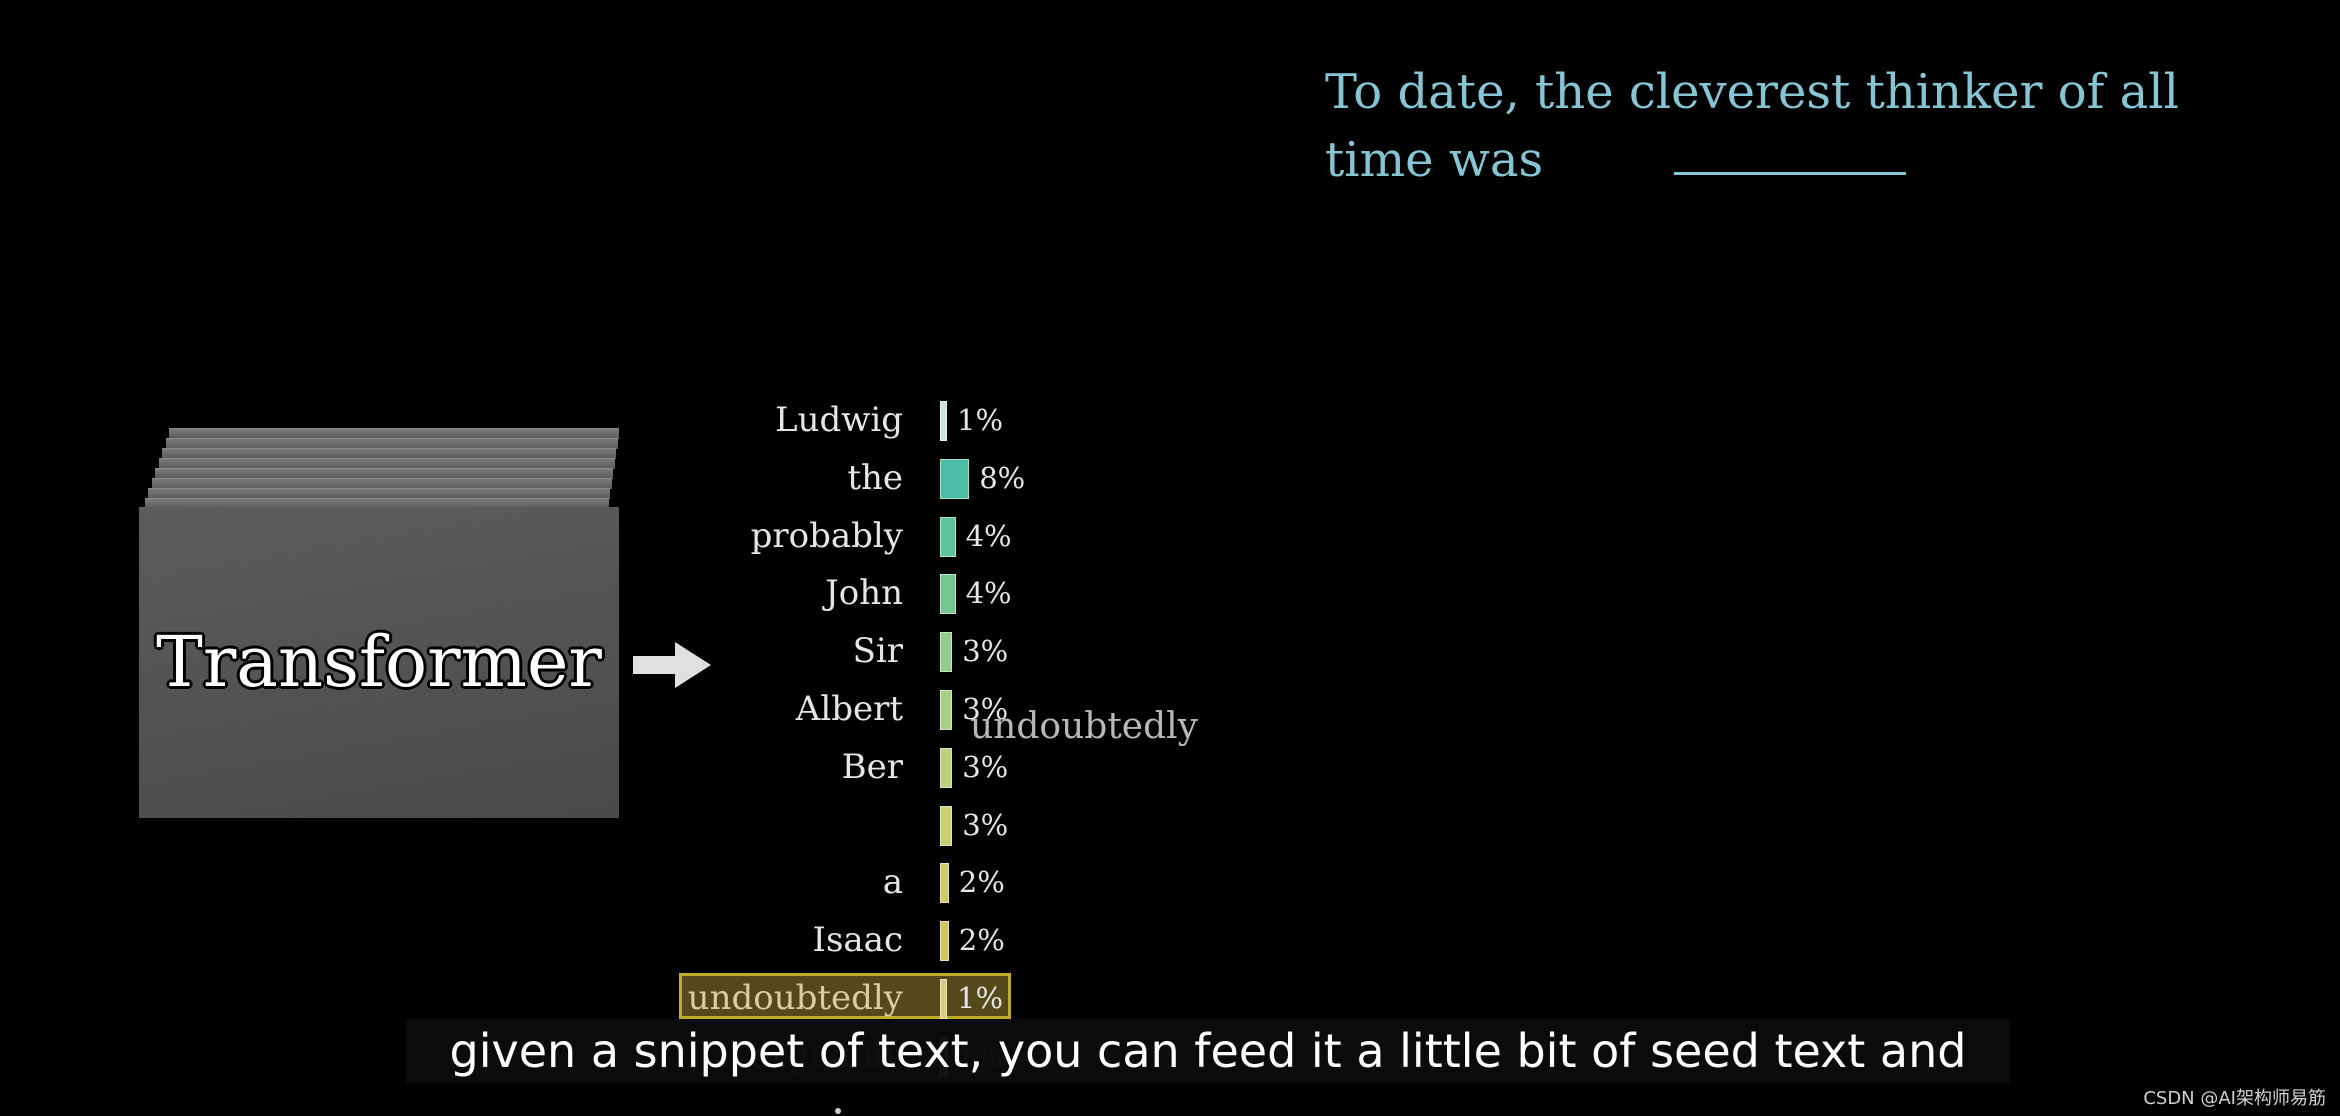  I want to click on token-label: Albert, so click(849, 709).